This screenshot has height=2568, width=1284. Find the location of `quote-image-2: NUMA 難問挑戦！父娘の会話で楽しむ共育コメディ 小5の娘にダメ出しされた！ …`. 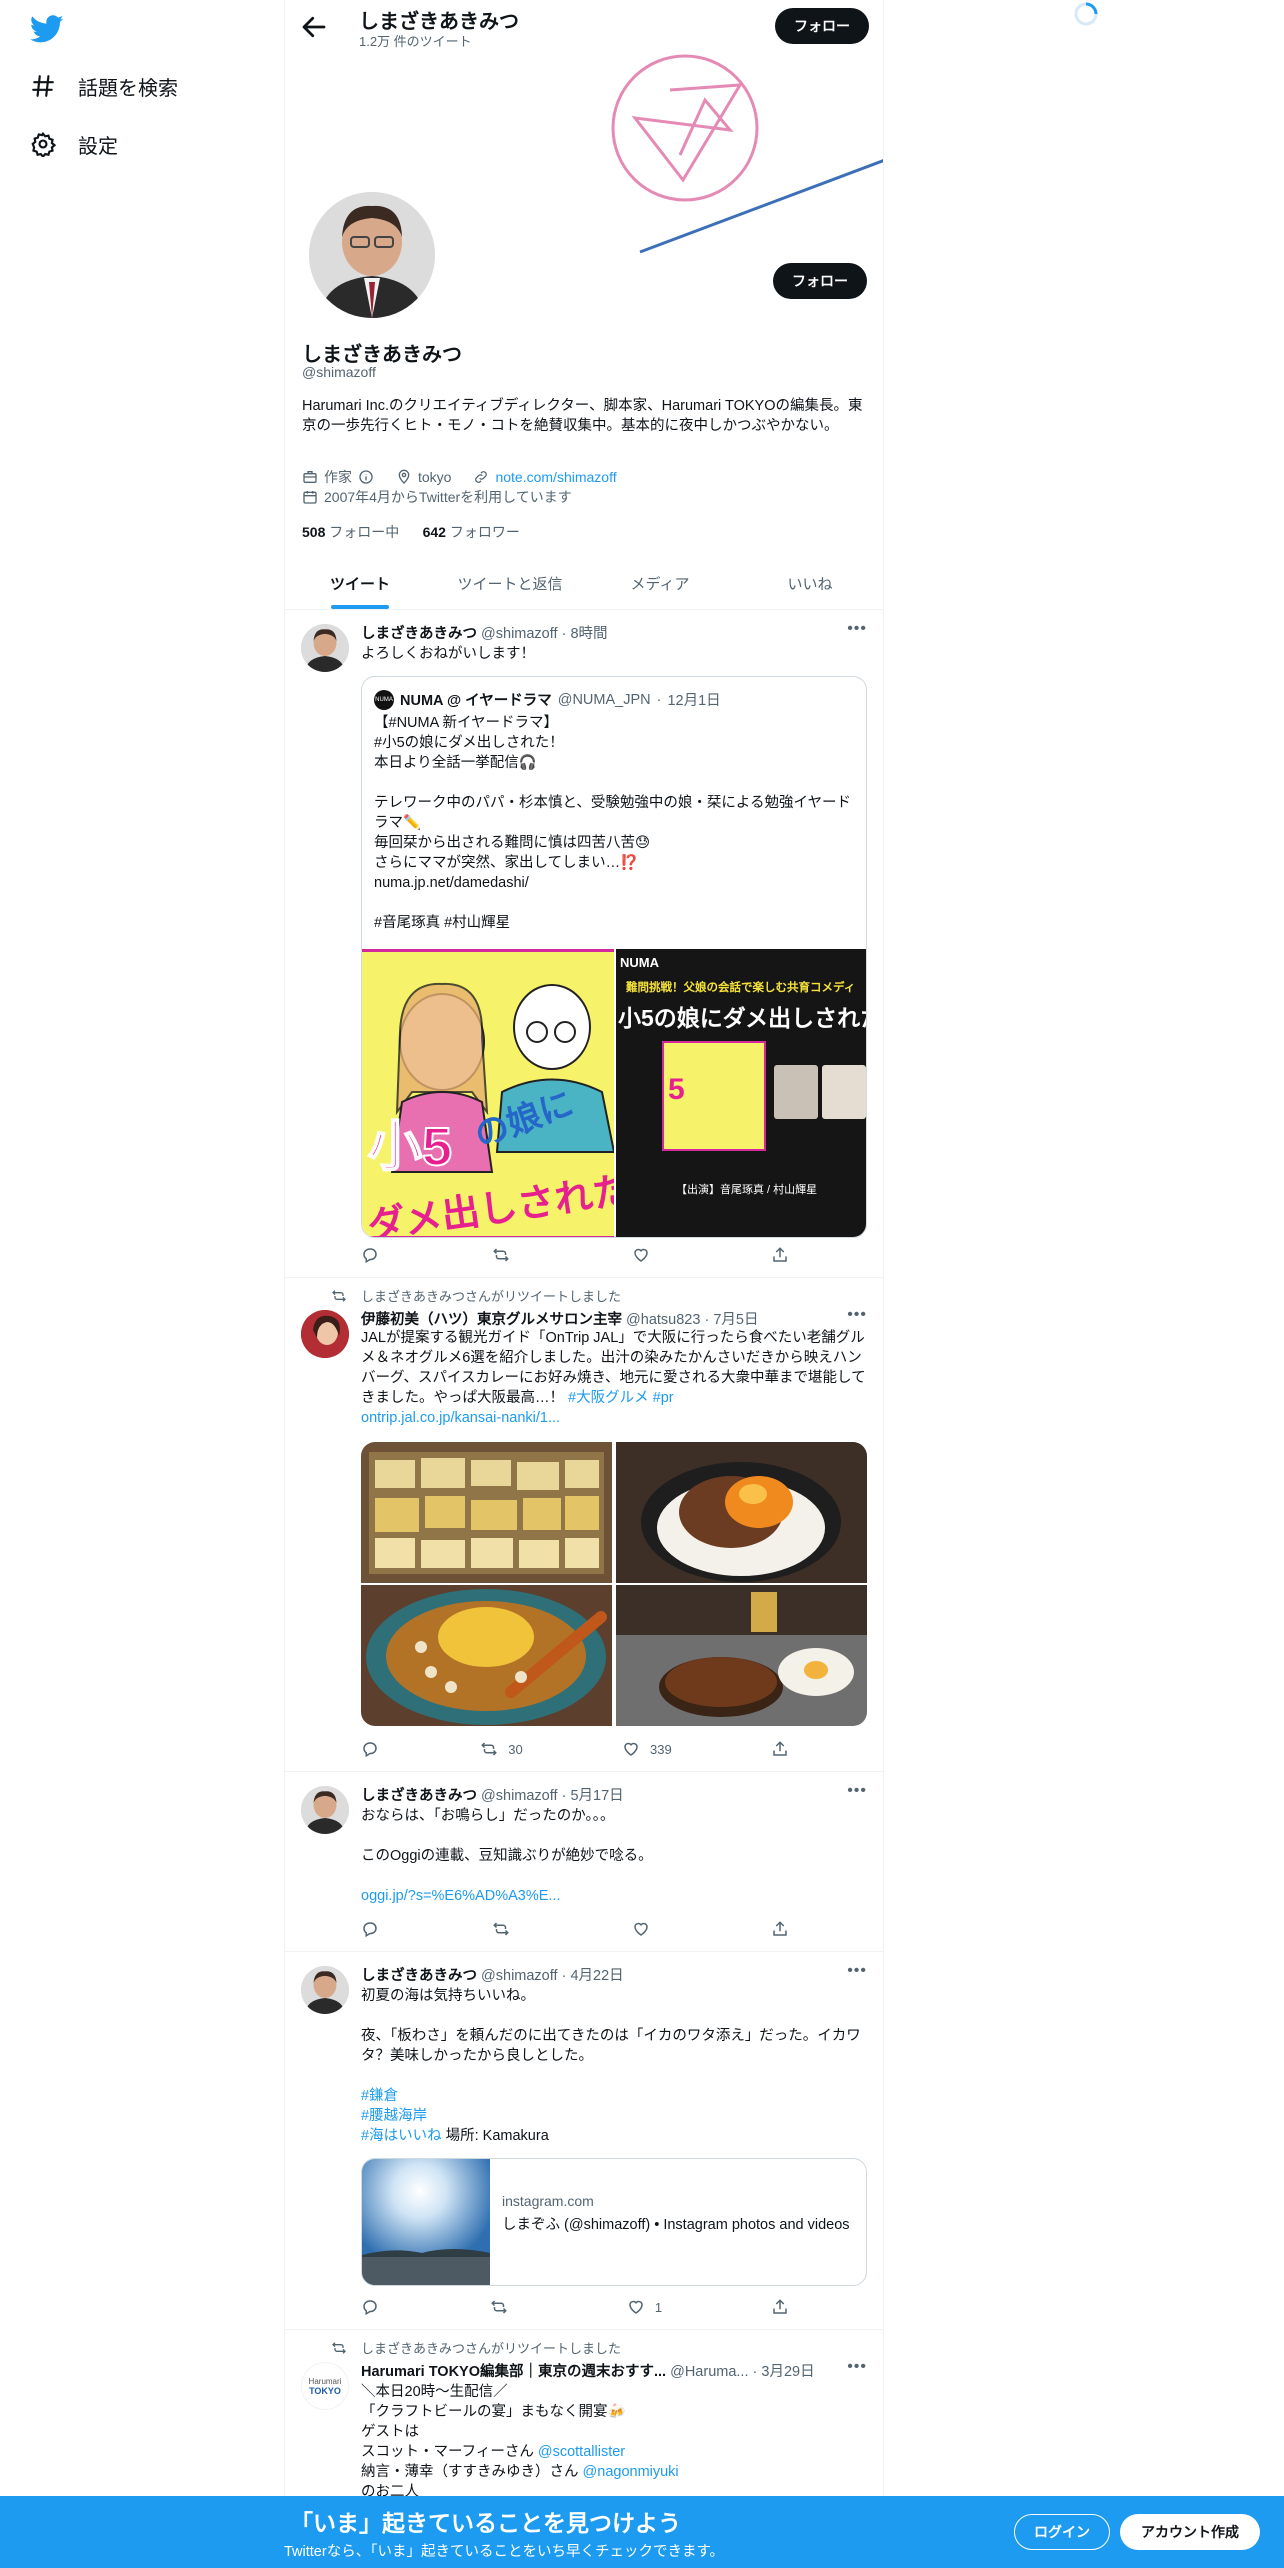

quote-image-2: NUMA 難問挑戦！父娘の会話で楽しむ共育コメディ 小5の娘にダメ出しされた！ … is located at coordinates (741, 1093).